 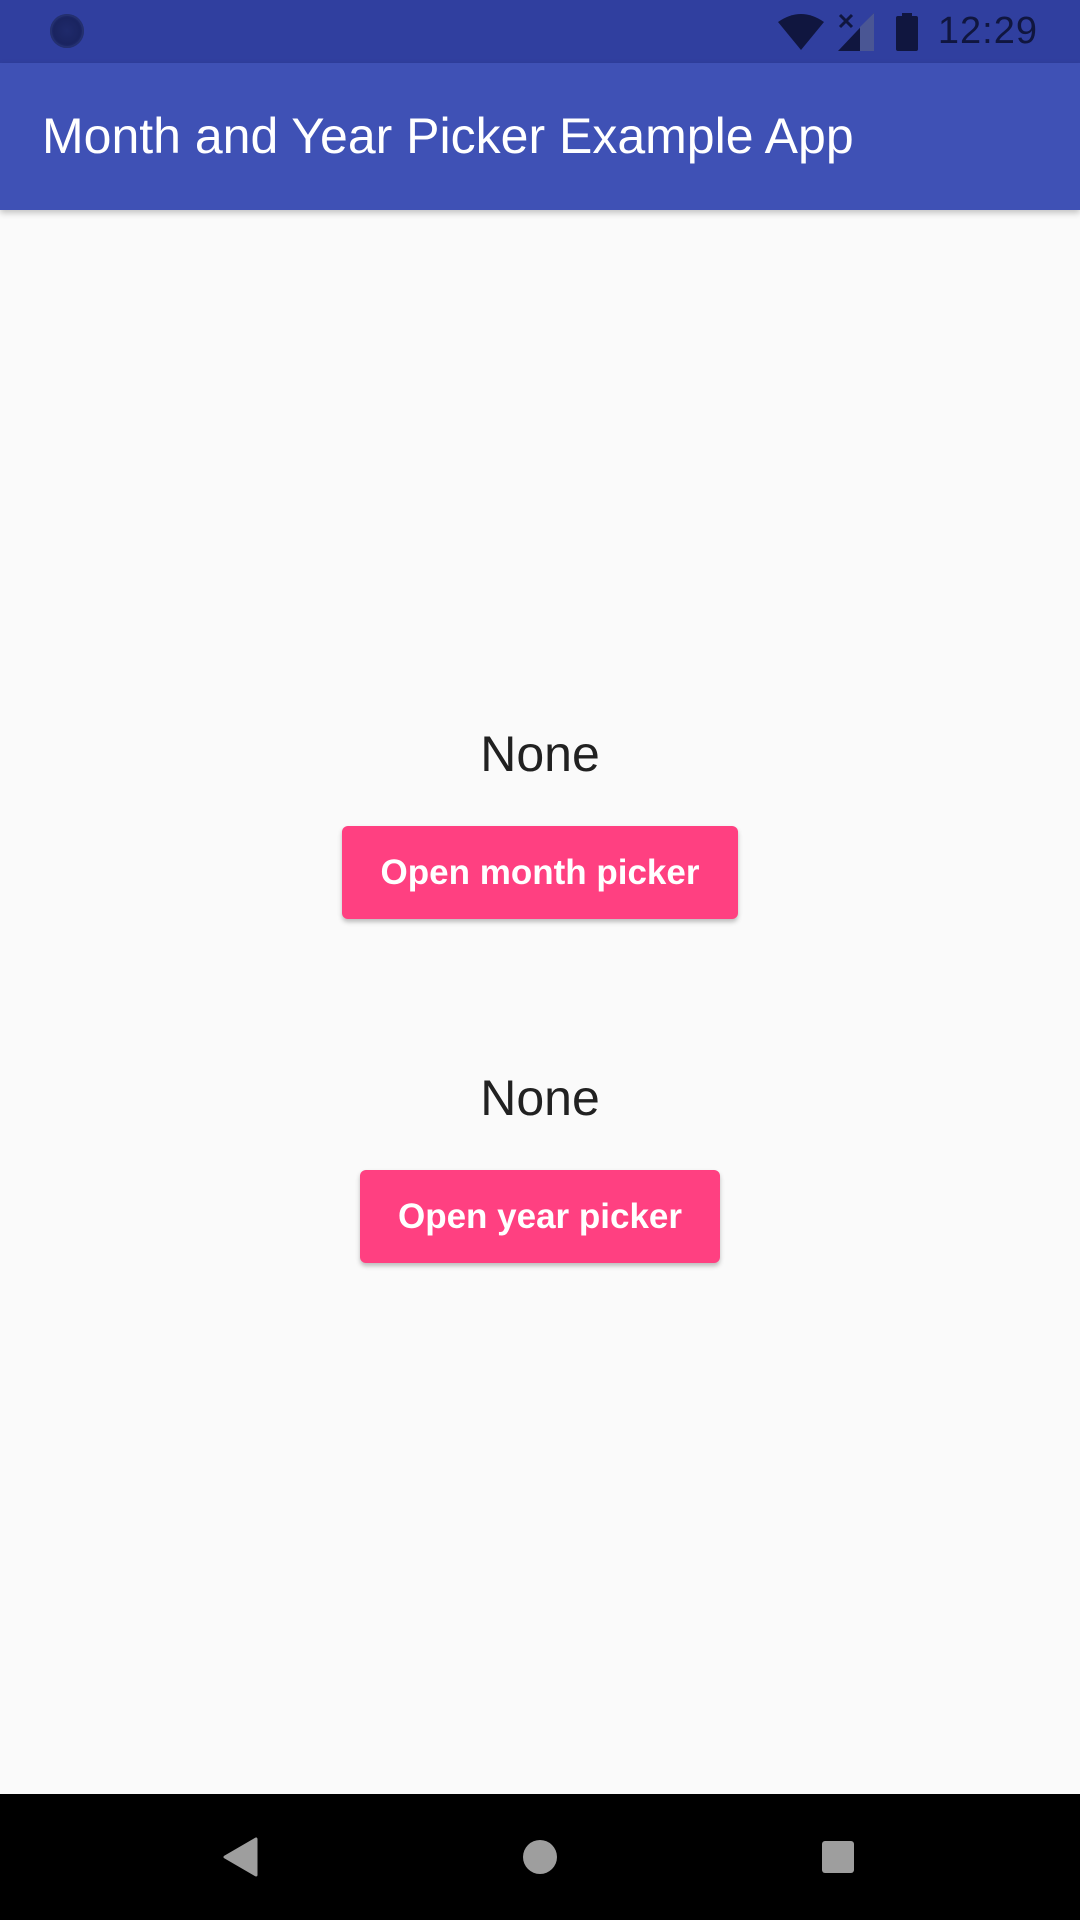 What do you see at coordinates (928, 31) in the screenshot?
I see `status-icons: 12:29` at bounding box center [928, 31].